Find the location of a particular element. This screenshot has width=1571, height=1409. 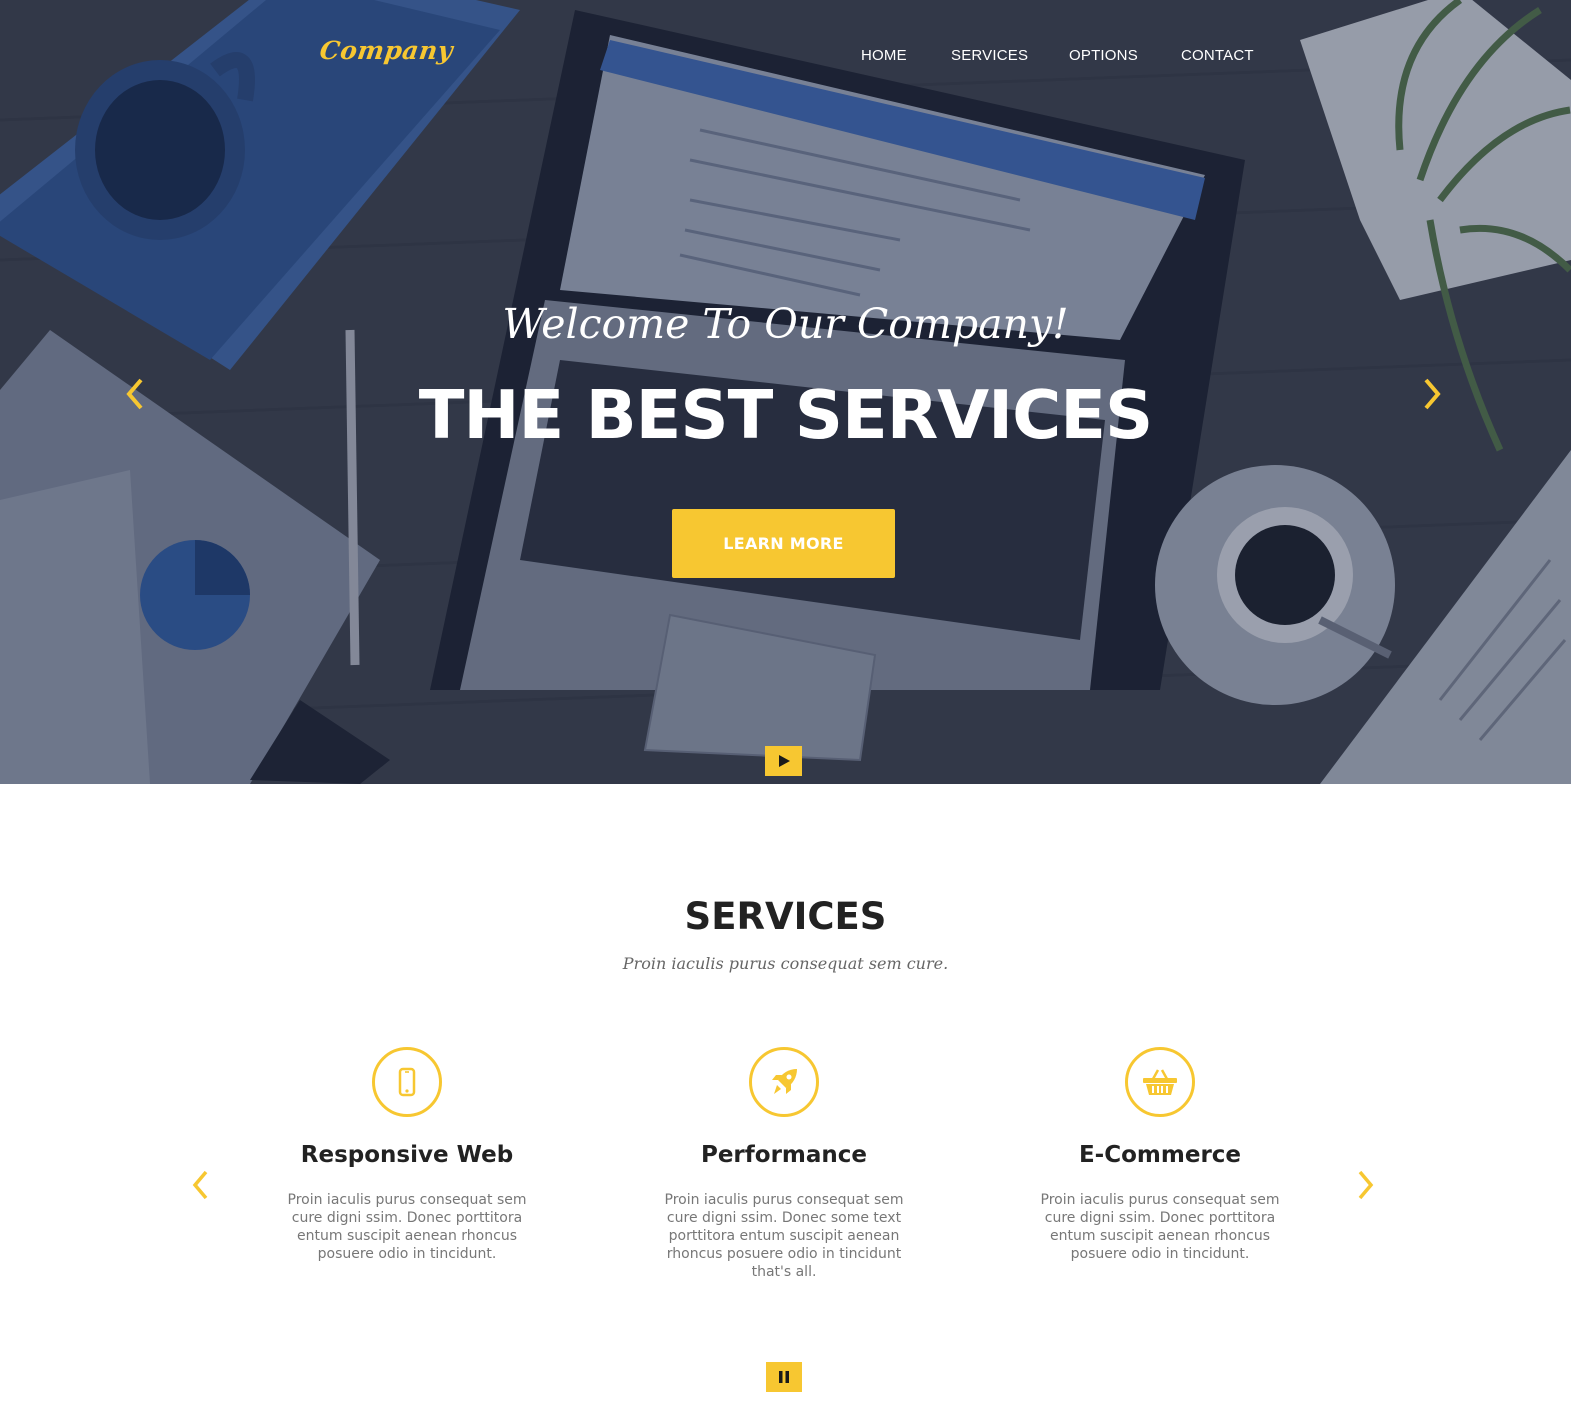

services-title: SERVICES is located at coordinates (785, 916).